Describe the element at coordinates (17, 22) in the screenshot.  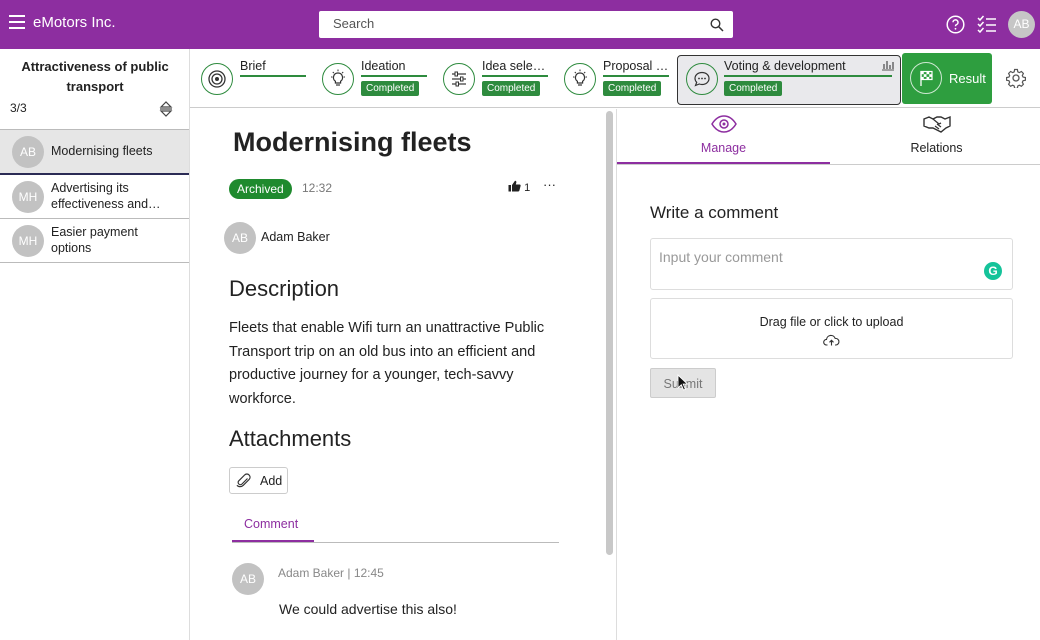
I see `menu-icon` at that location.